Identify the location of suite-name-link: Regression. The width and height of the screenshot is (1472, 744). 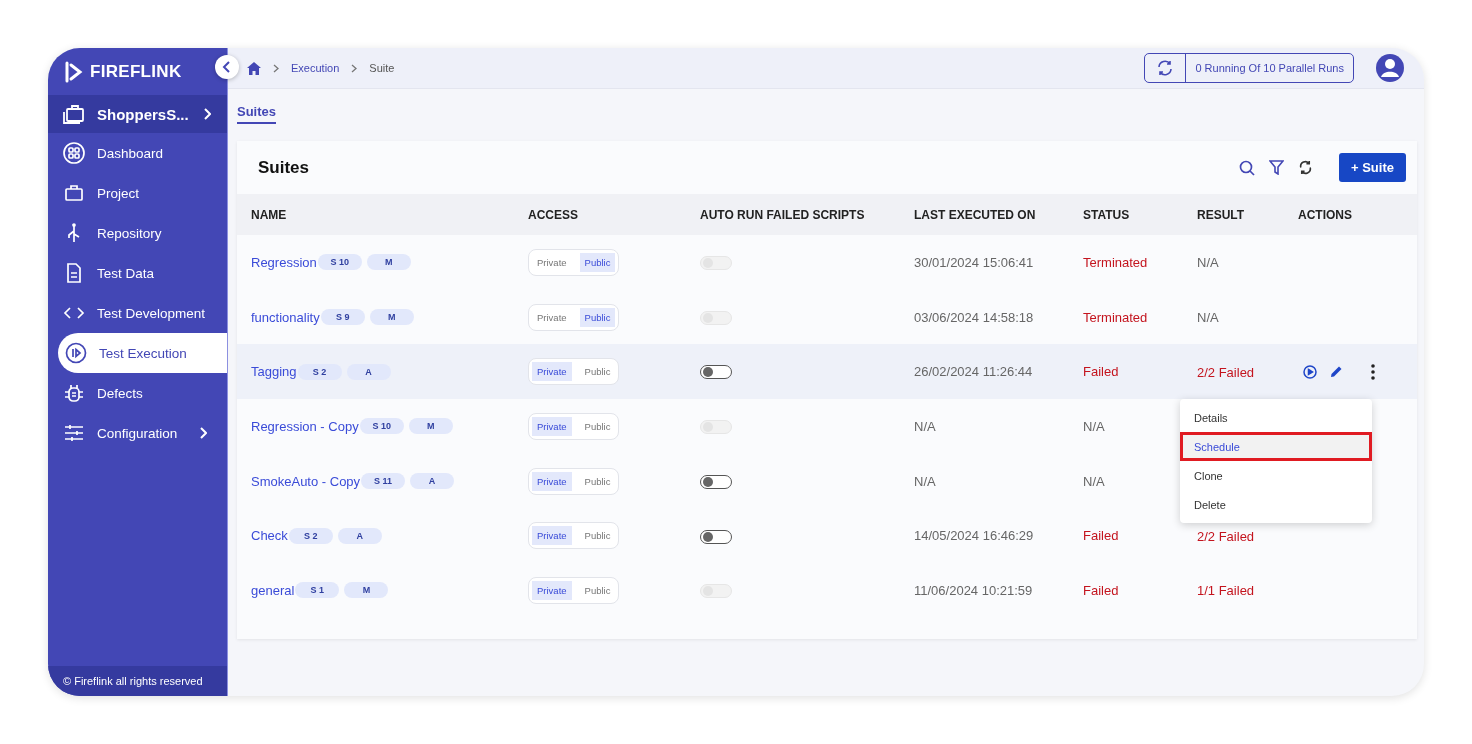
(284, 262).